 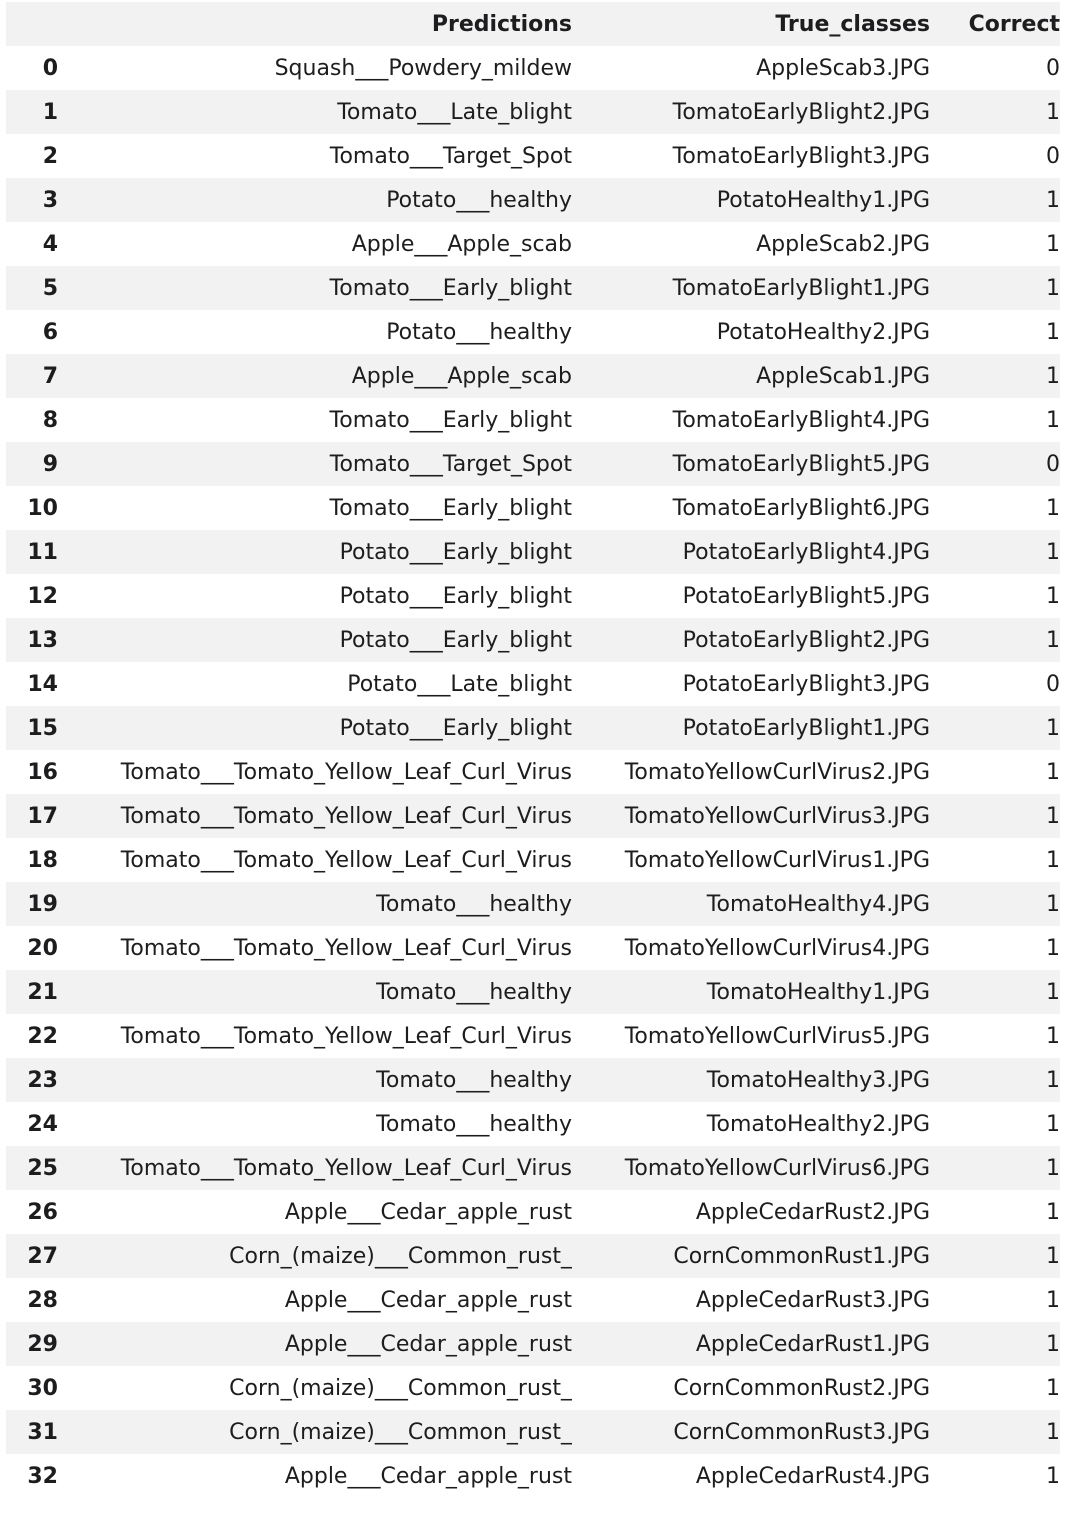 I want to click on row-index: 31, so click(x=42, y=1432).